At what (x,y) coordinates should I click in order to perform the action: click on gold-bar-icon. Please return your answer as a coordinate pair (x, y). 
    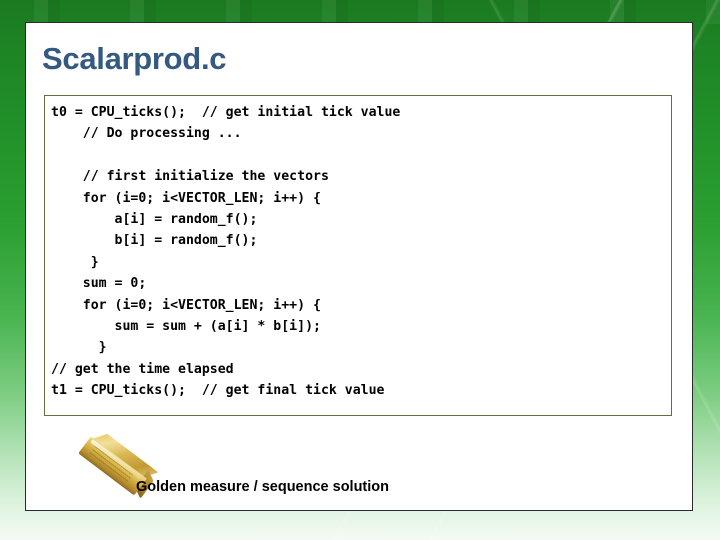
    Looking at the image, I should click on (118, 466).